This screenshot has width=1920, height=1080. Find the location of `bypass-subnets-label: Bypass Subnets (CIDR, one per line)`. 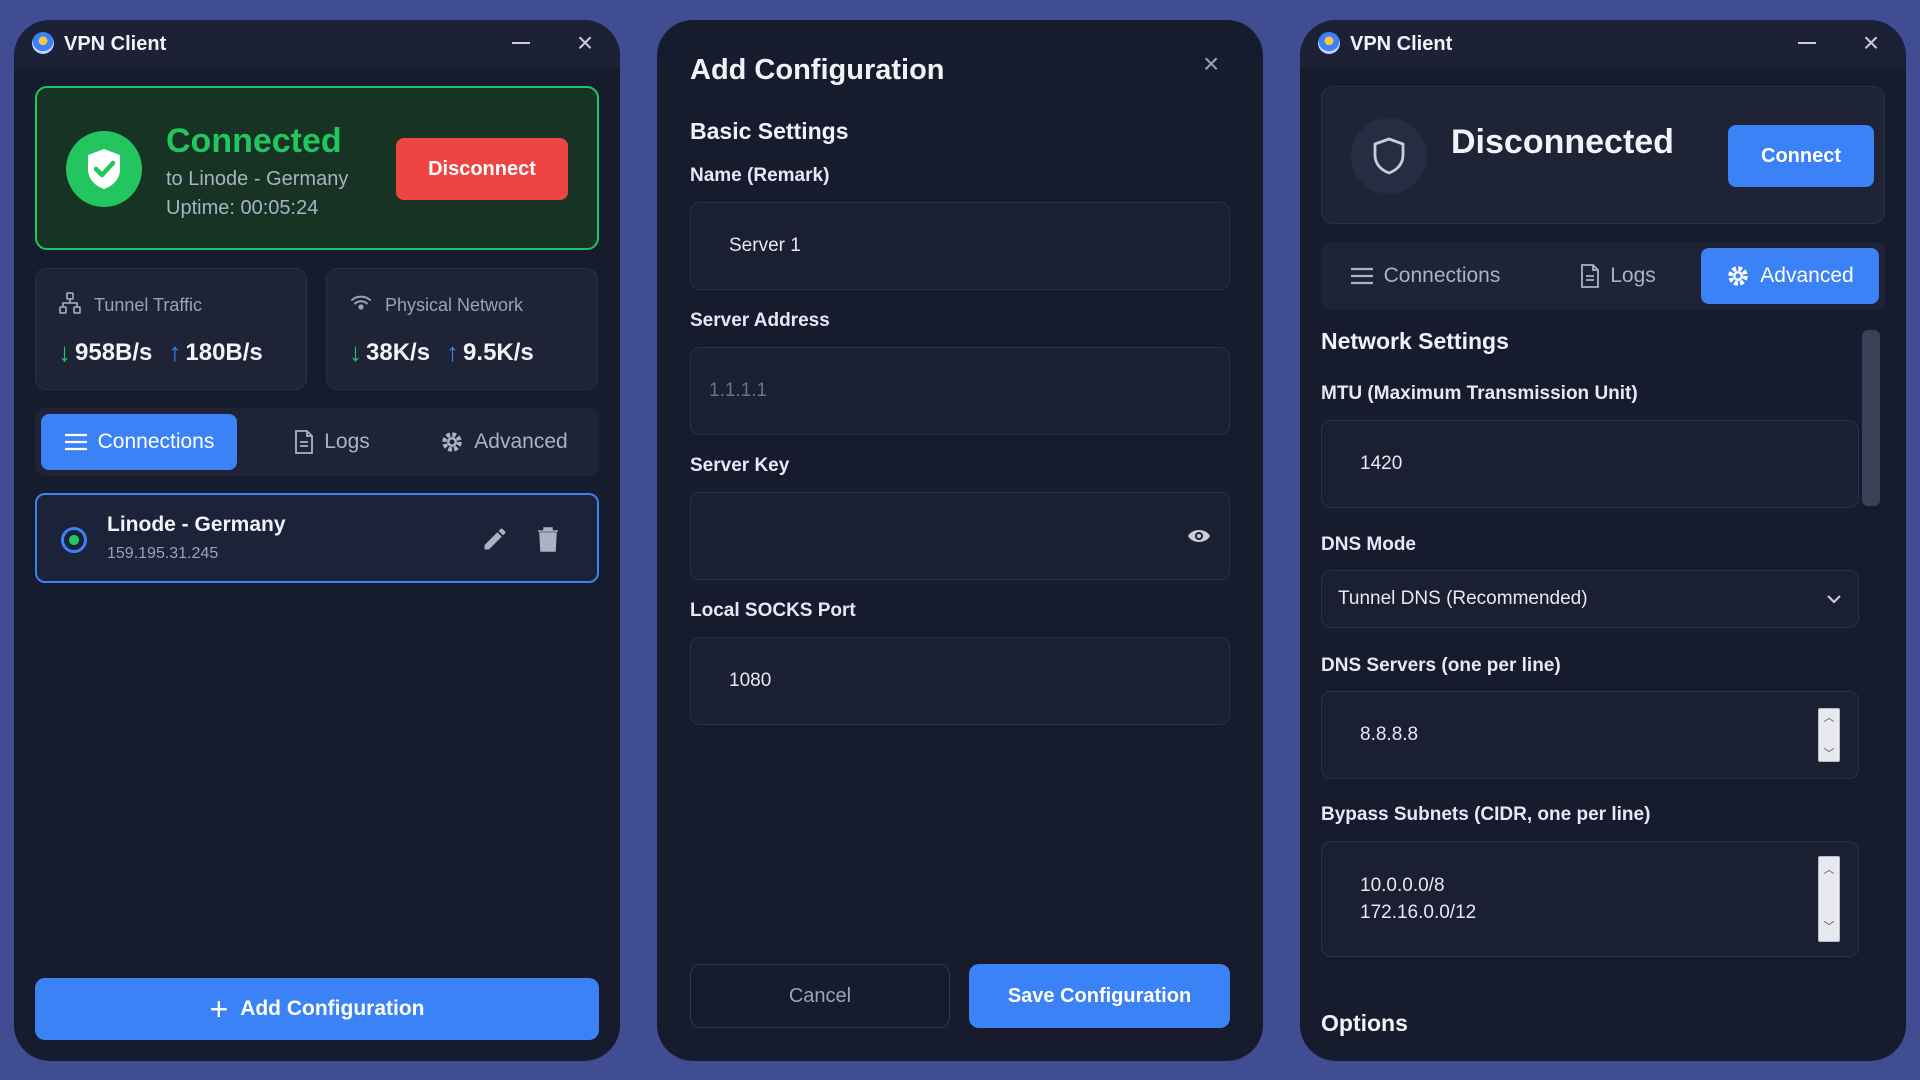

bypass-subnets-label: Bypass Subnets (CIDR, one per line) is located at coordinates (1486, 814).